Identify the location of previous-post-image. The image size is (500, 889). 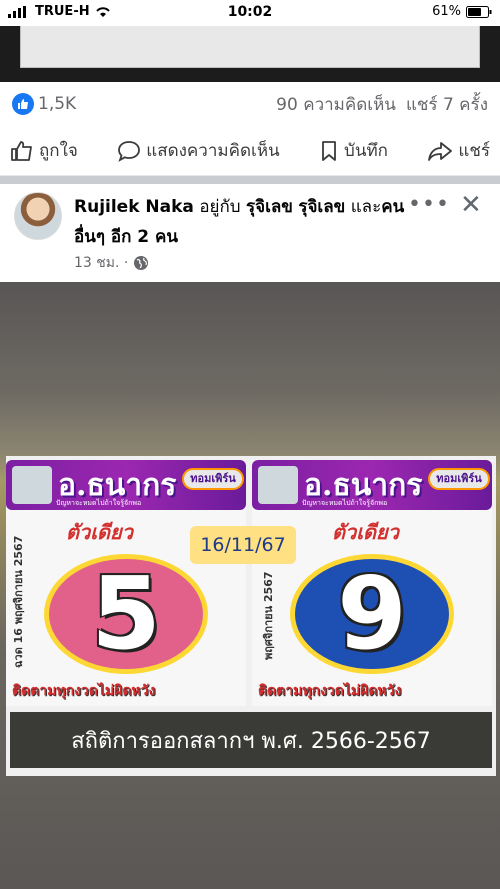
(250, 54).